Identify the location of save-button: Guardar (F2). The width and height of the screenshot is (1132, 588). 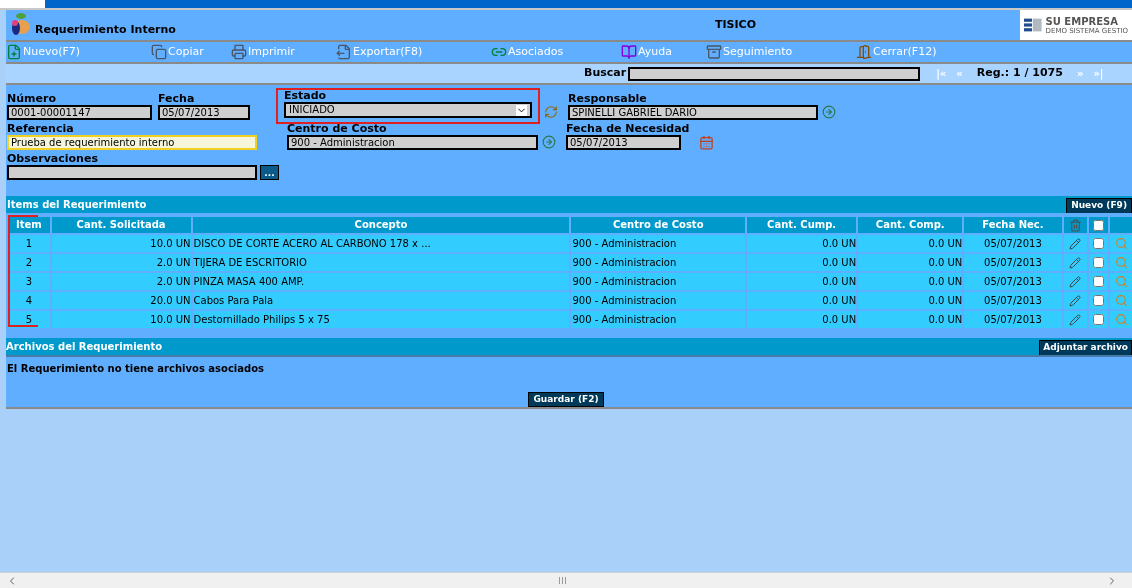
(566, 399).